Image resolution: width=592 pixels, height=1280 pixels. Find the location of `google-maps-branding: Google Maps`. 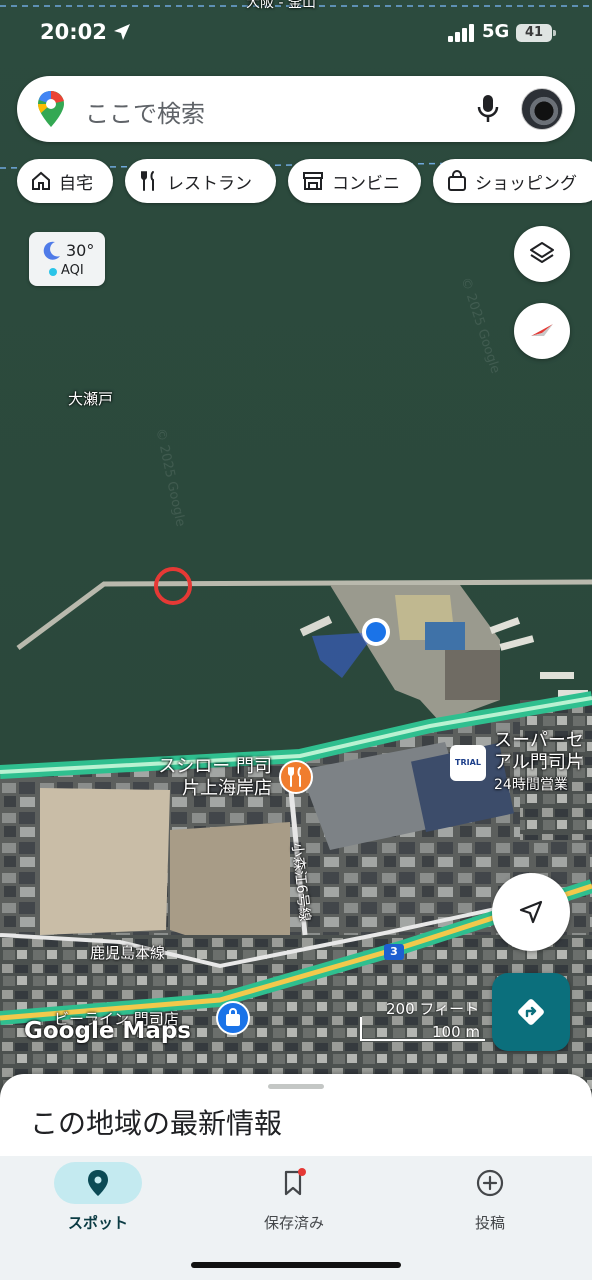

google-maps-branding: Google Maps is located at coordinates (107, 1031).